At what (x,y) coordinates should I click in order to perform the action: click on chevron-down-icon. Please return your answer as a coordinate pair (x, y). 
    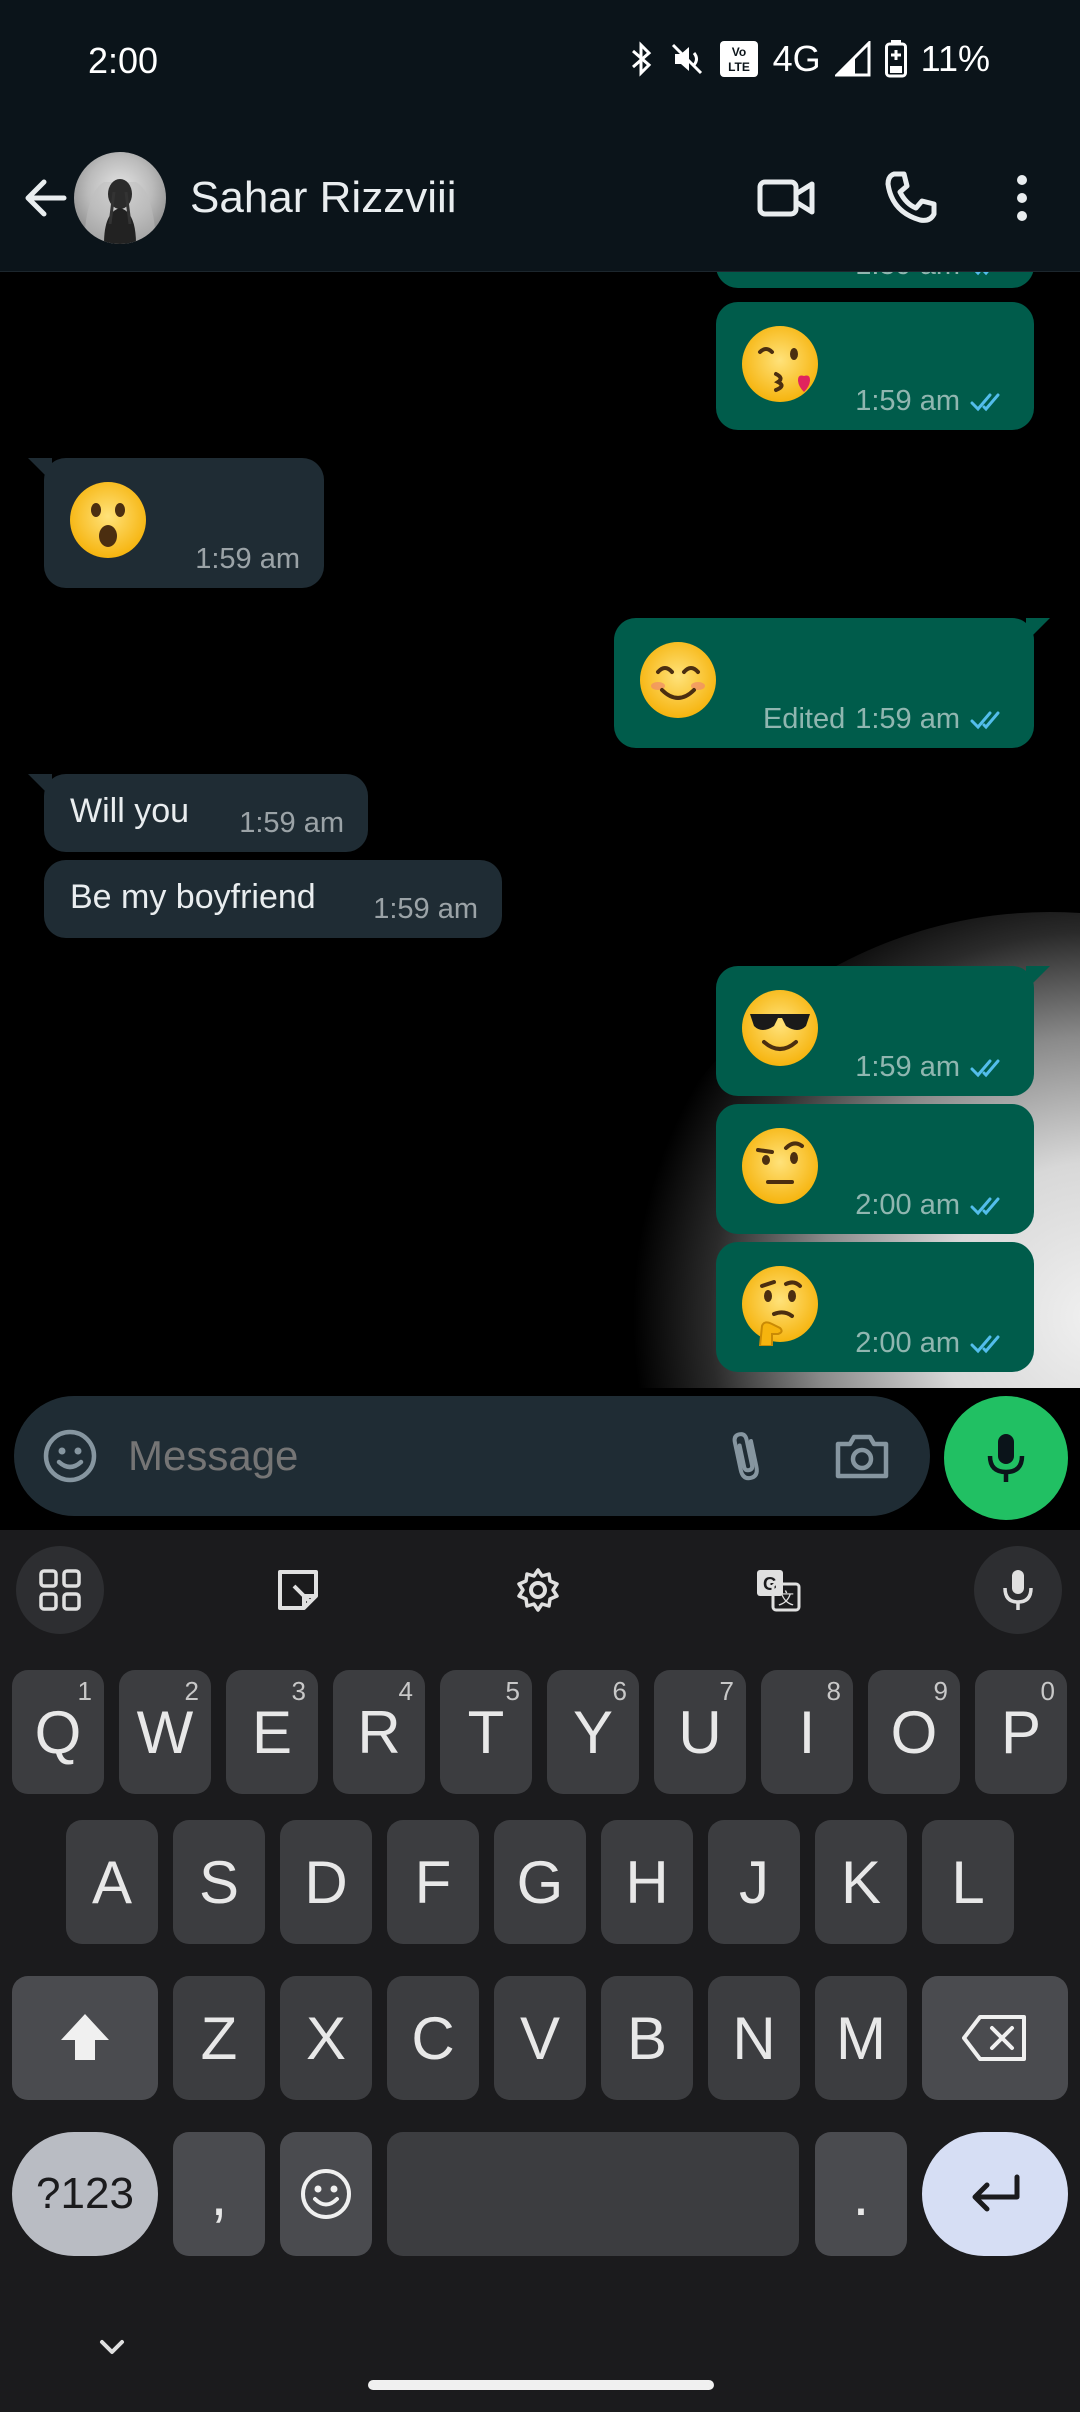
    Looking at the image, I should click on (112, 2347).